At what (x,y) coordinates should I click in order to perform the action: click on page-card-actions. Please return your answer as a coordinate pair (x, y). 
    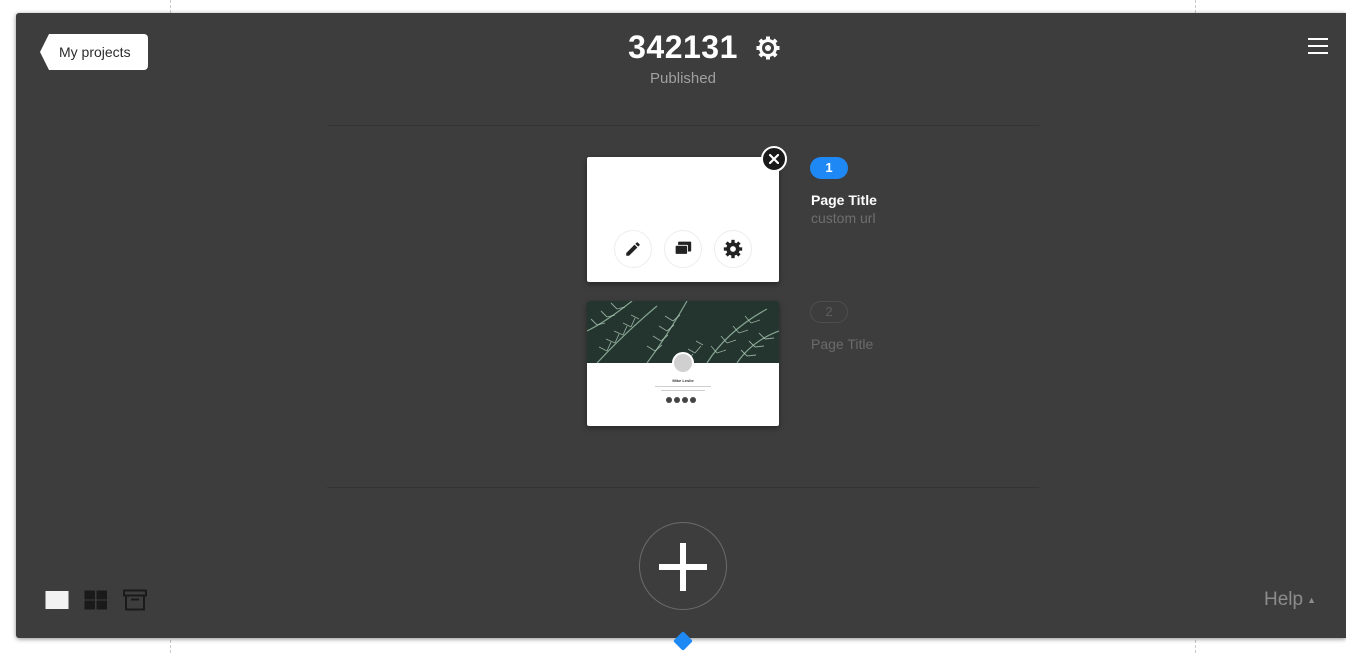
    Looking at the image, I should click on (683, 249).